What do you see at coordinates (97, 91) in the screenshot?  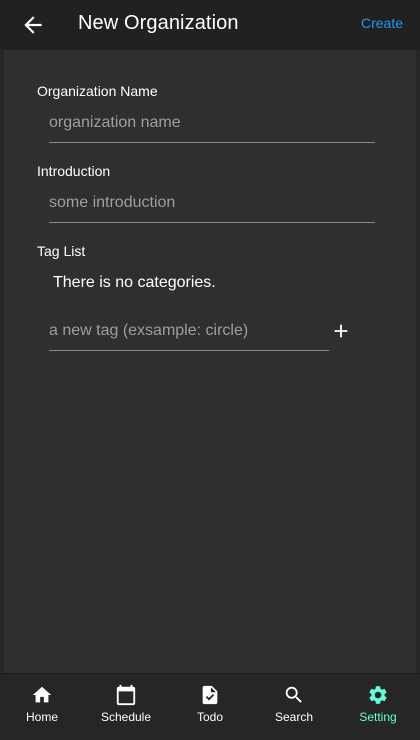 I see `organization-name-label: Organization Name` at bounding box center [97, 91].